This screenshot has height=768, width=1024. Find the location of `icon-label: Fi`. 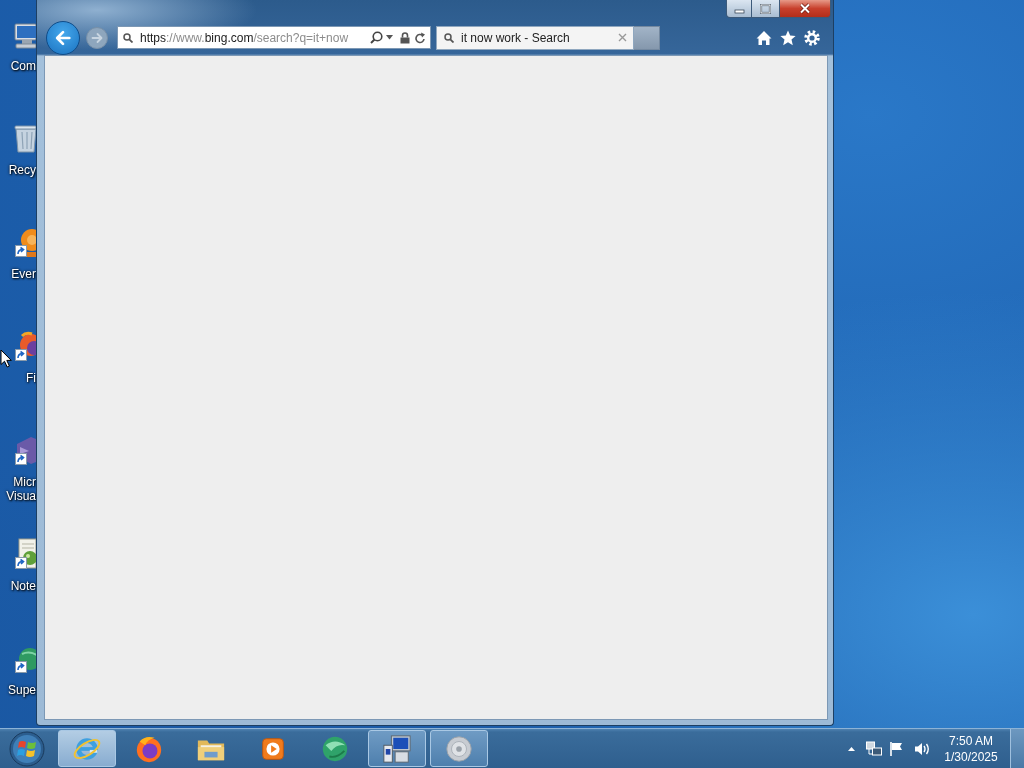

icon-label: Fi is located at coordinates (31, 378).